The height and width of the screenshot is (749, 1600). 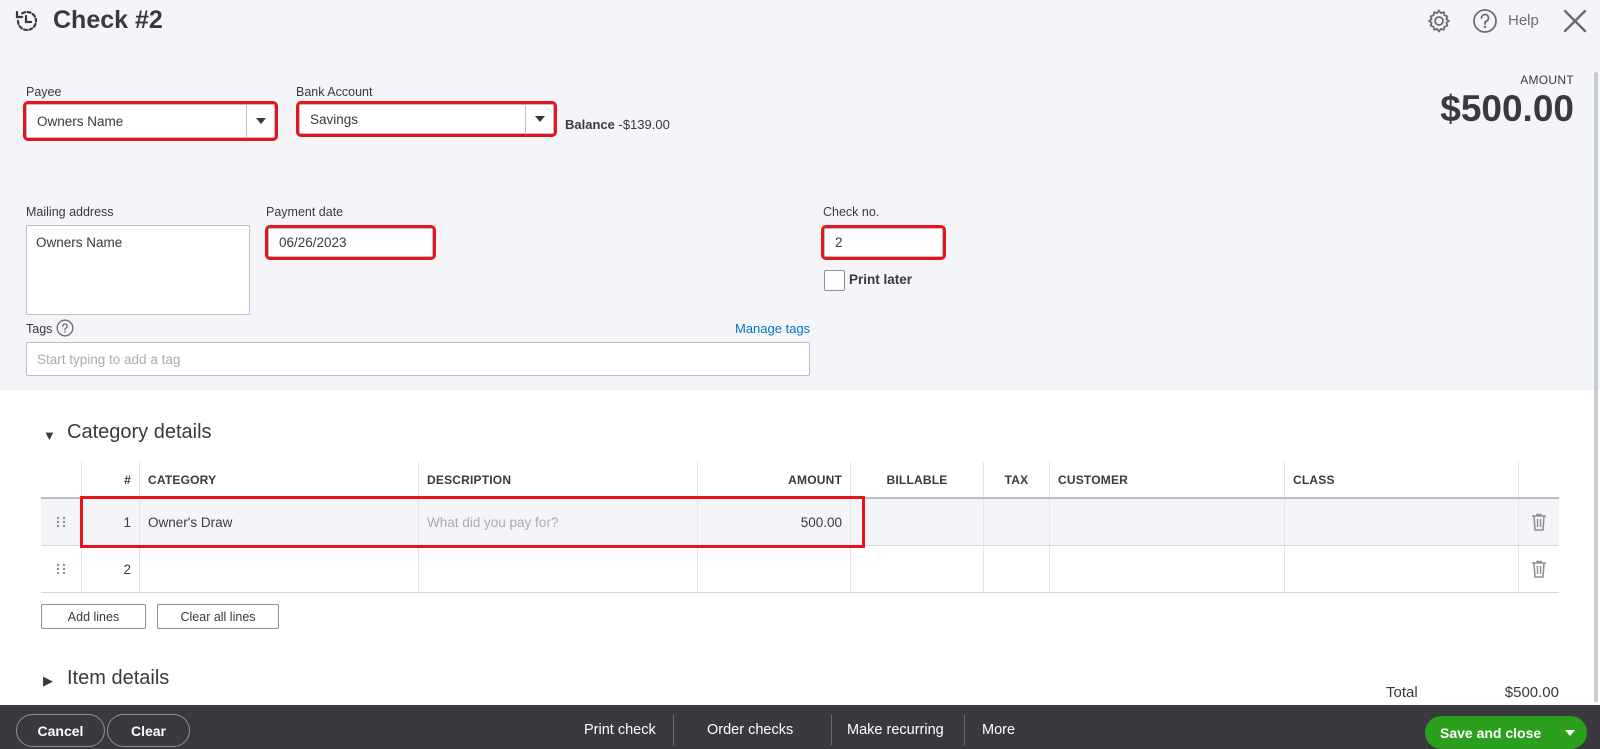 I want to click on cancel-button: Cancel, so click(x=60, y=730).